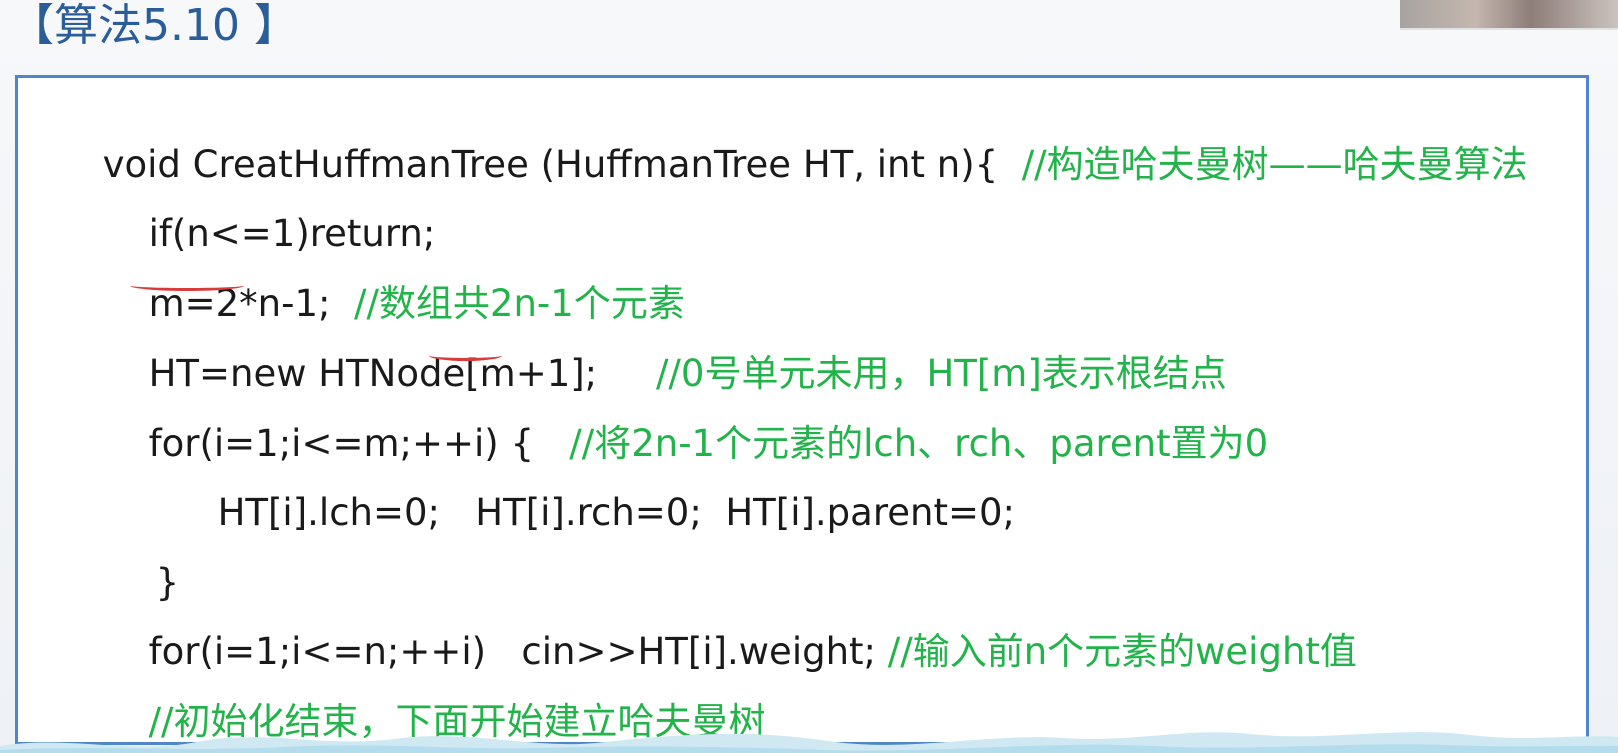 The height and width of the screenshot is (753, 1618). What do you see at coordinates (1274, 164) in the screenshot?
I see `code-line-1-comment: //构造哈夫曼树——哈夫曼算法` at bounding box center [1274, 164].